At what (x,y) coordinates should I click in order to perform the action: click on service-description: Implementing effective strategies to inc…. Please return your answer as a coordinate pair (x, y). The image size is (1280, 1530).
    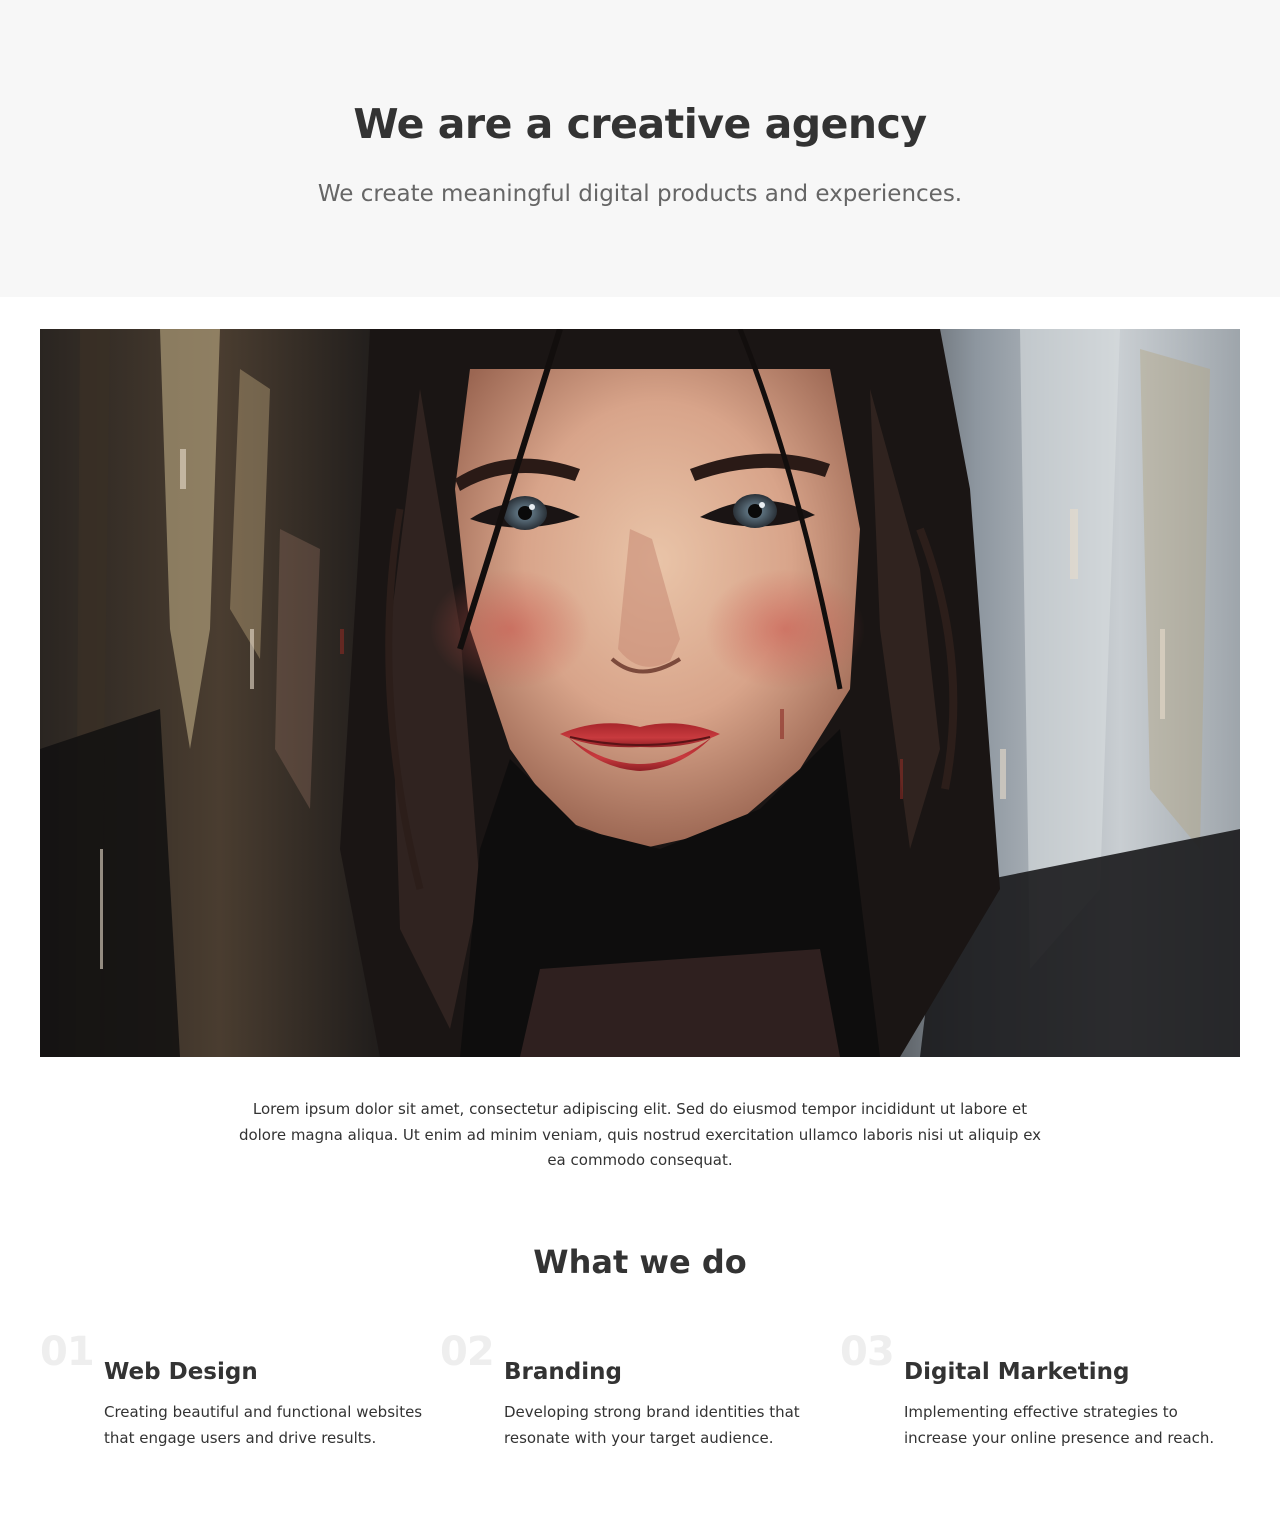
    Looking at the image, I should click on (1059, 1425).